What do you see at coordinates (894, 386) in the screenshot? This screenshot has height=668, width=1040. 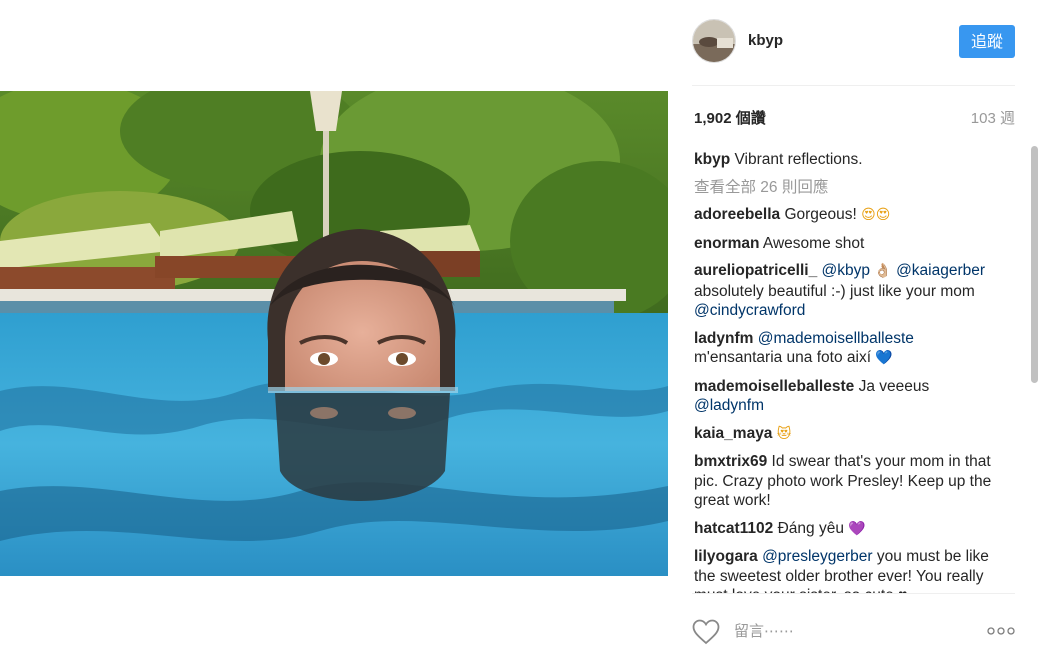 I see `comment-text: Ja veeeus` at bounding box center [894, 386].